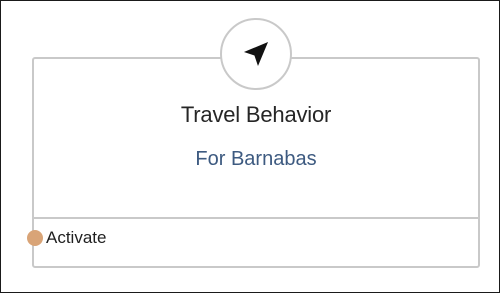 This screenshot has width=500, height=293. What do you see at coordinates (252, 242) in the screenshot?
I see `input-port-row: Activate` at bounding box center [252, 242].